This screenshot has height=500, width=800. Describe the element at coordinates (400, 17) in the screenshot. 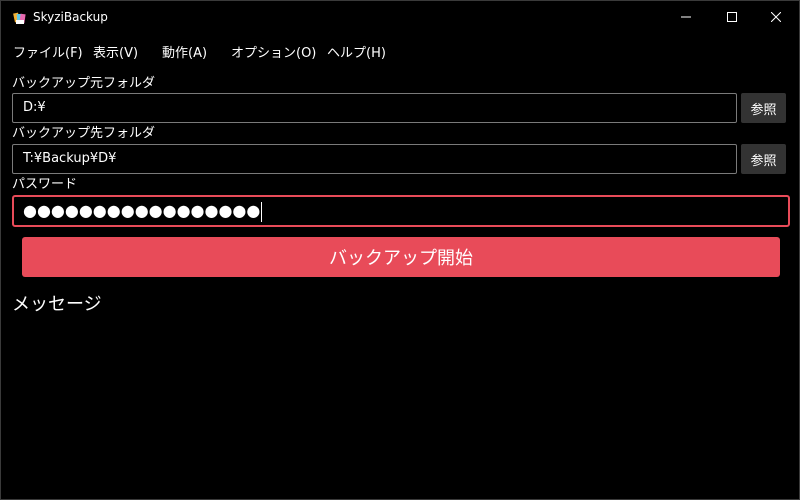

I see `title-bar: SkyziBackup` at that location.